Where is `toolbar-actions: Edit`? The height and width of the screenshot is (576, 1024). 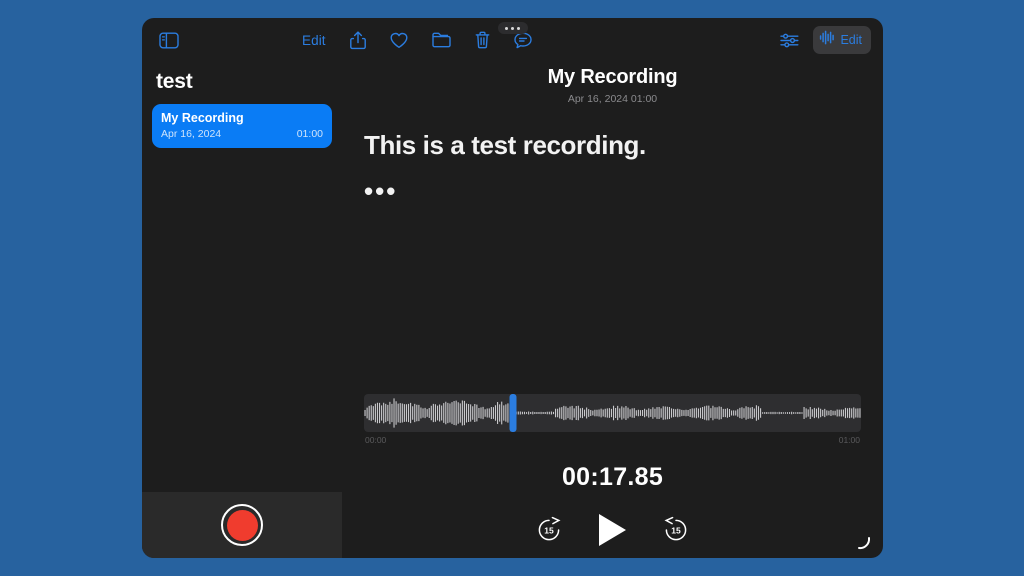
toolbar-actions: Edit is located at coordinates (417, 40).